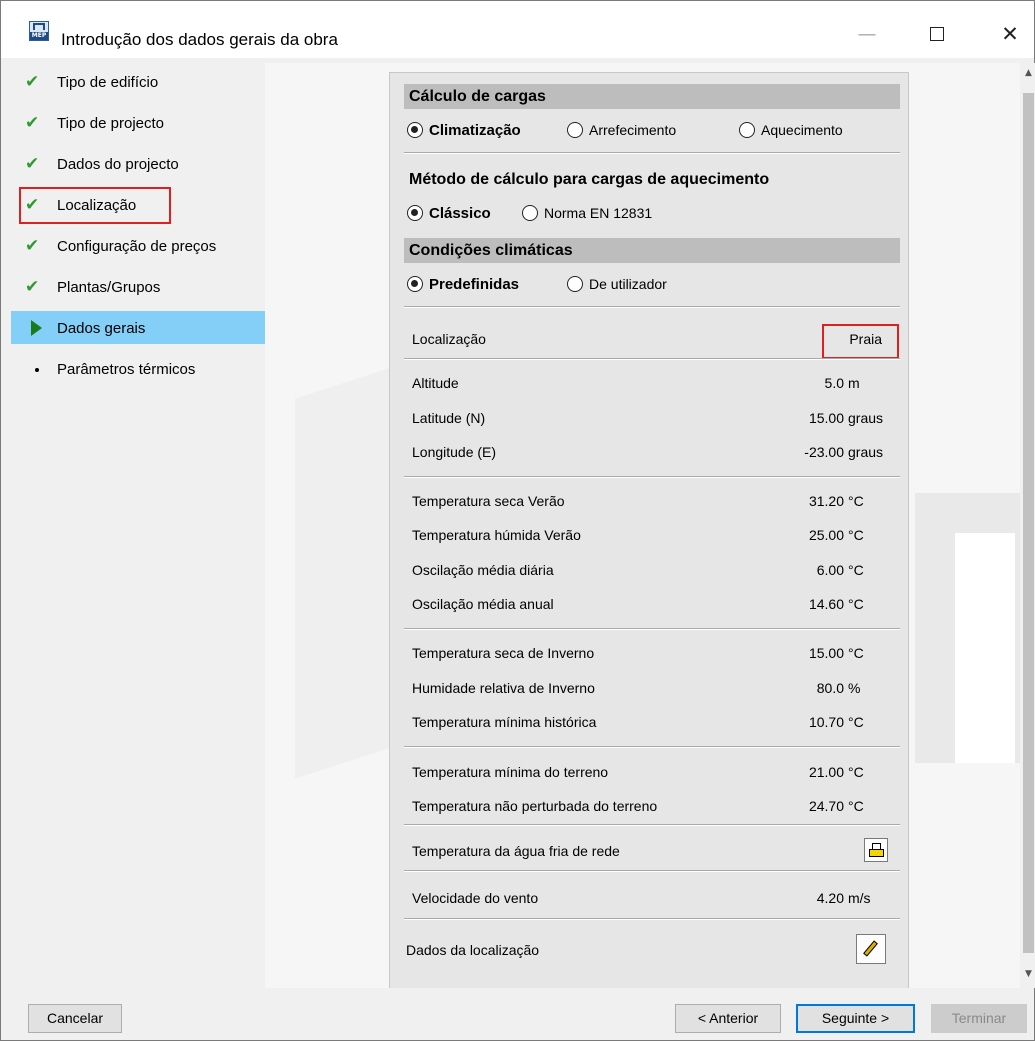  What do you see at coordinates (867, 34) in the screenshot?
I see `minimize-icon: —` at bounding box center [867, 34].